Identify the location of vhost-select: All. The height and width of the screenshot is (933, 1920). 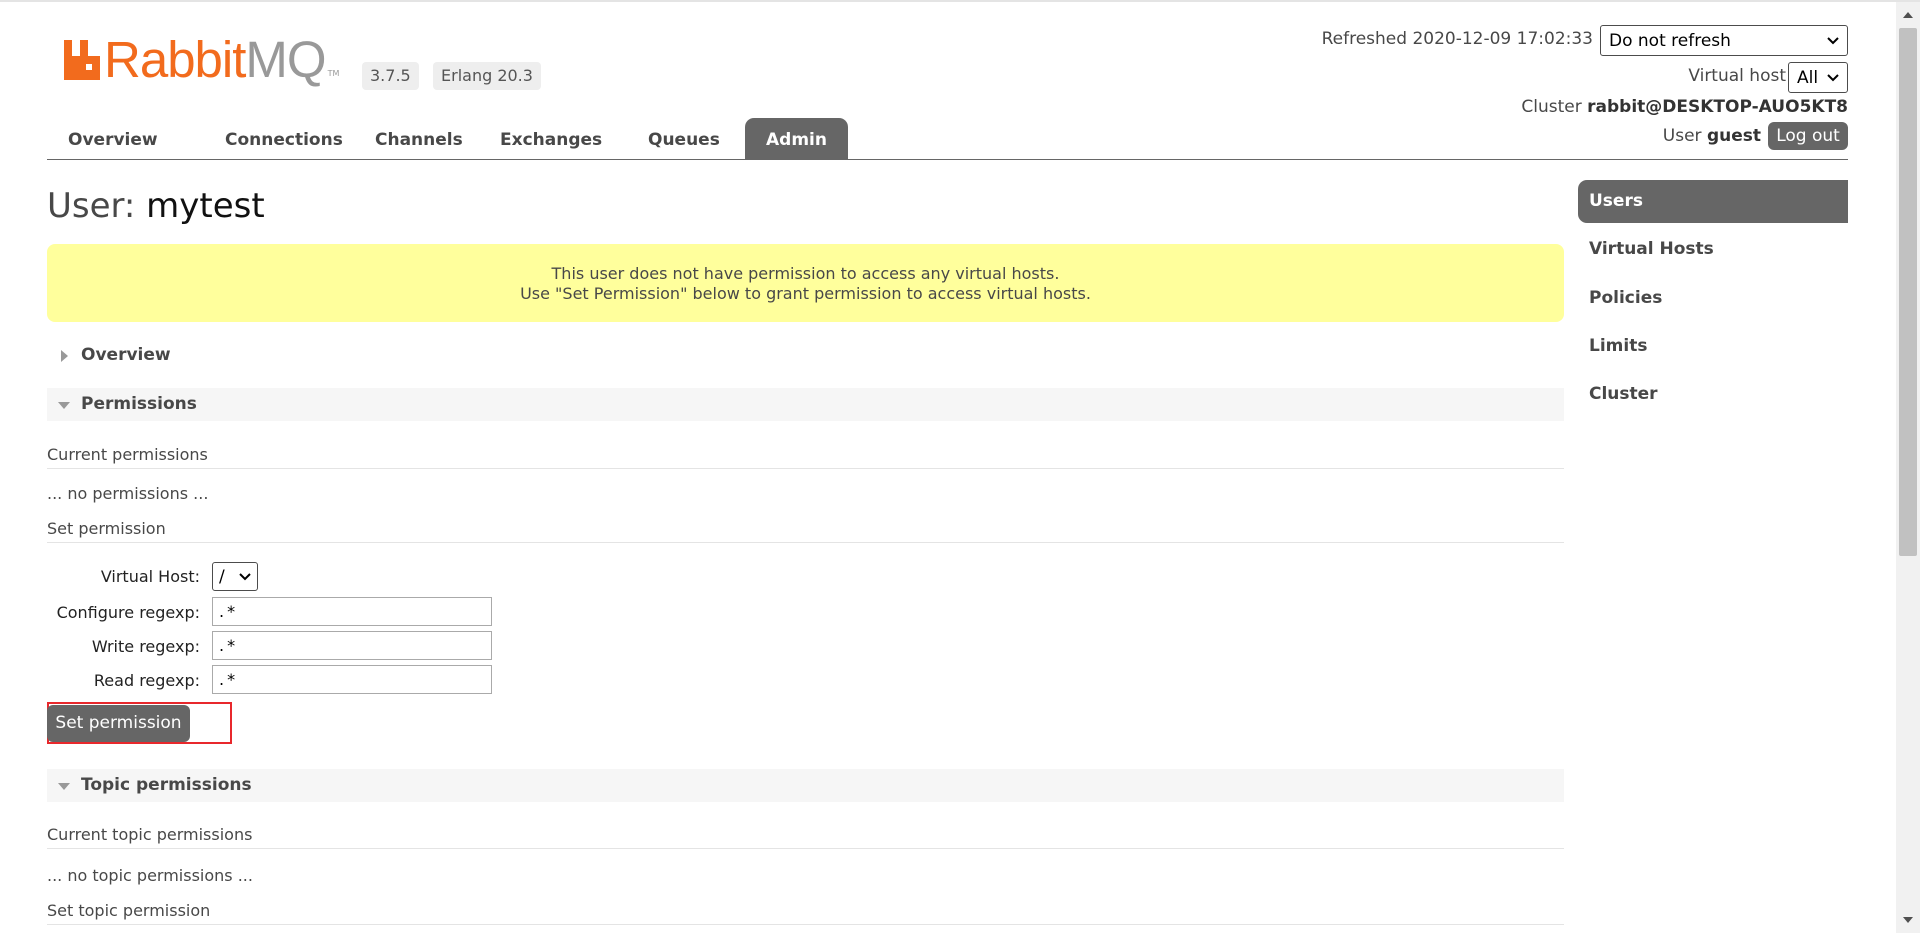
(1818, 77).